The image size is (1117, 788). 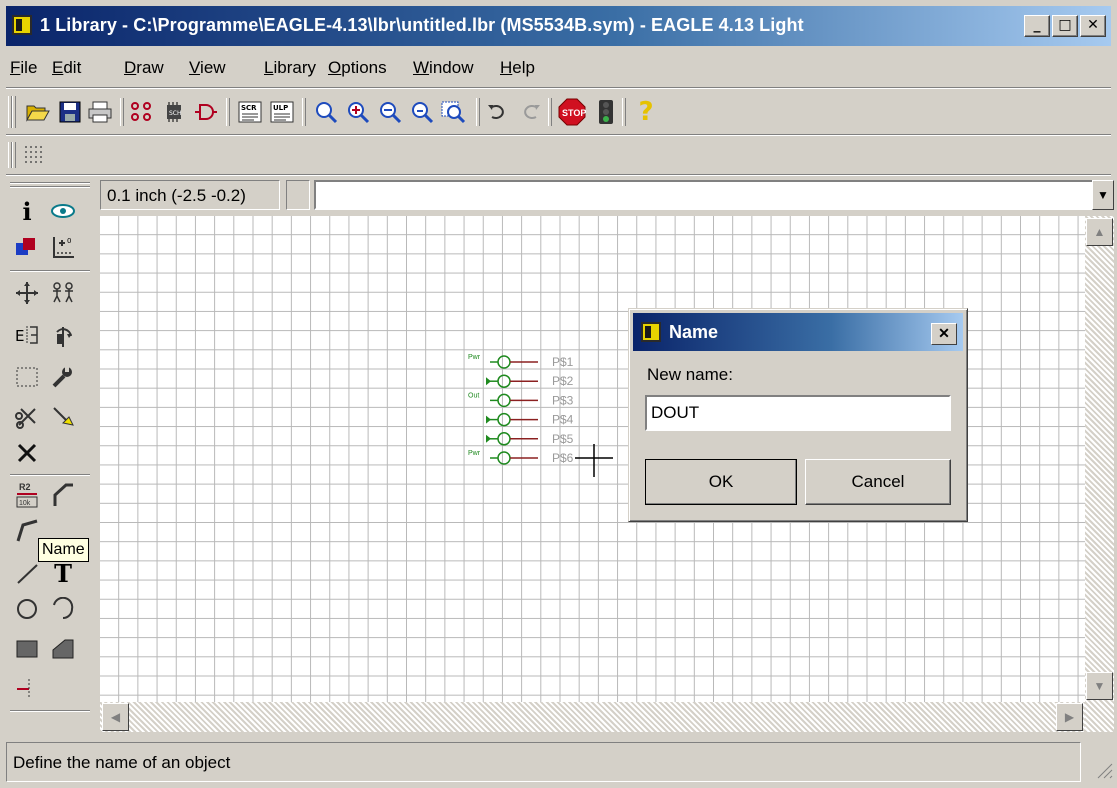 I want to click on scroll-right-button: ▶, so click(x=1069, y=717).